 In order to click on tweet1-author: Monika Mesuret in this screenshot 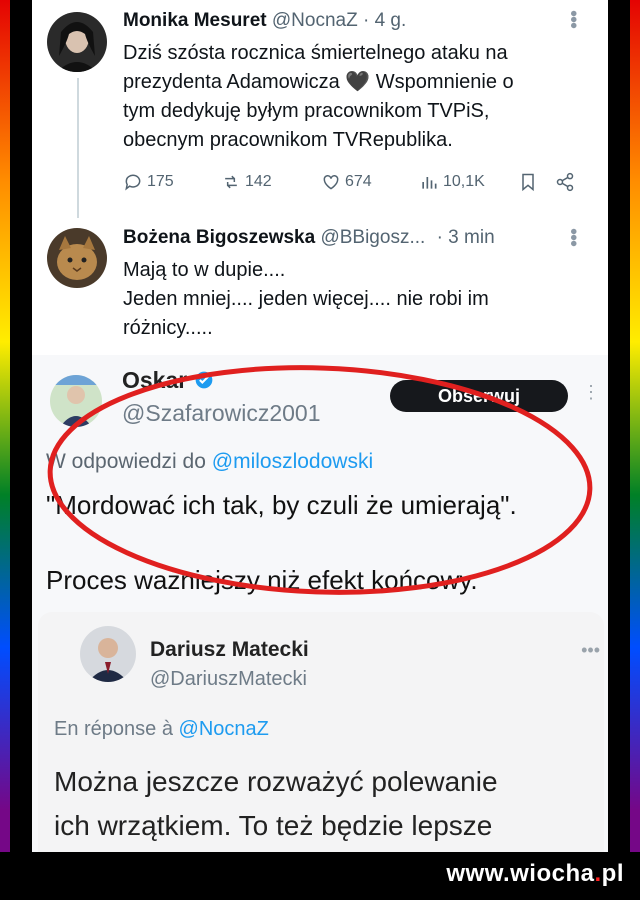, I will do `click(195, 20)`.